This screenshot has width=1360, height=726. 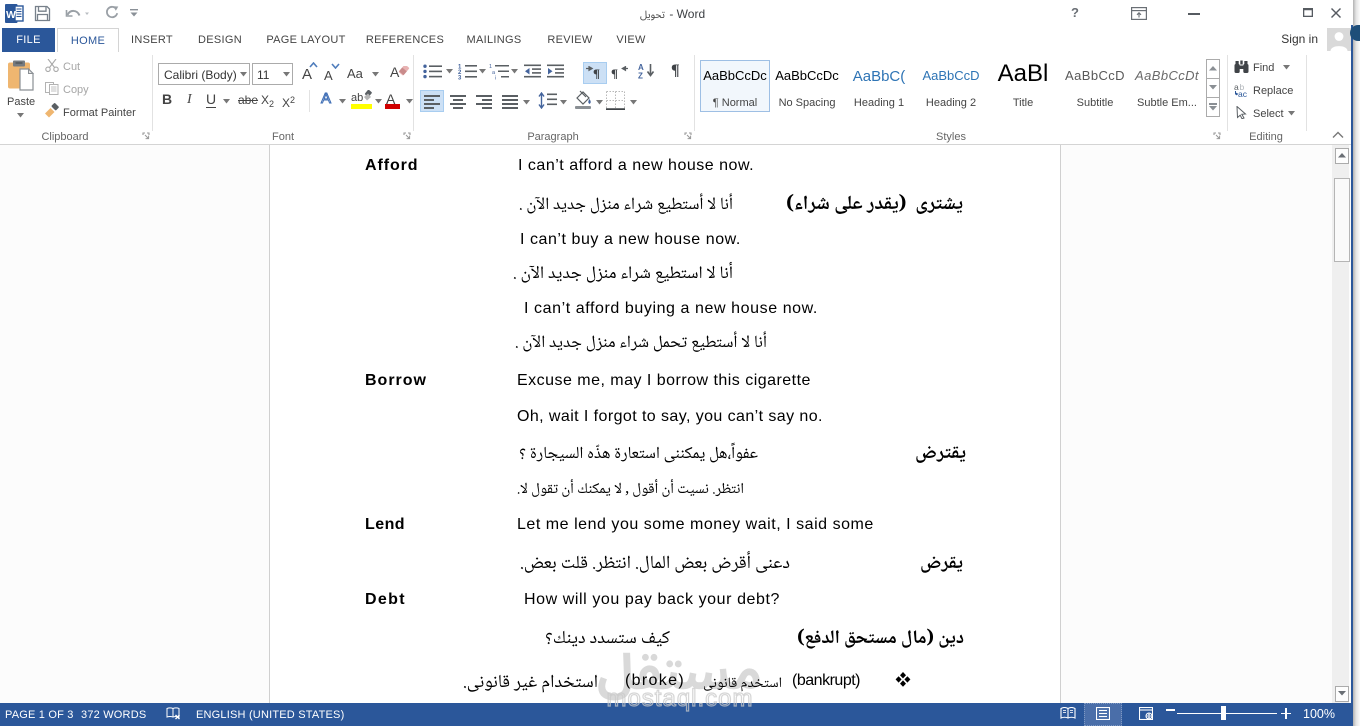 What do you see at coordinates (1243, 93) in the screenshot?
I see `svg-text: ac` at bounding box center [1243, 93].